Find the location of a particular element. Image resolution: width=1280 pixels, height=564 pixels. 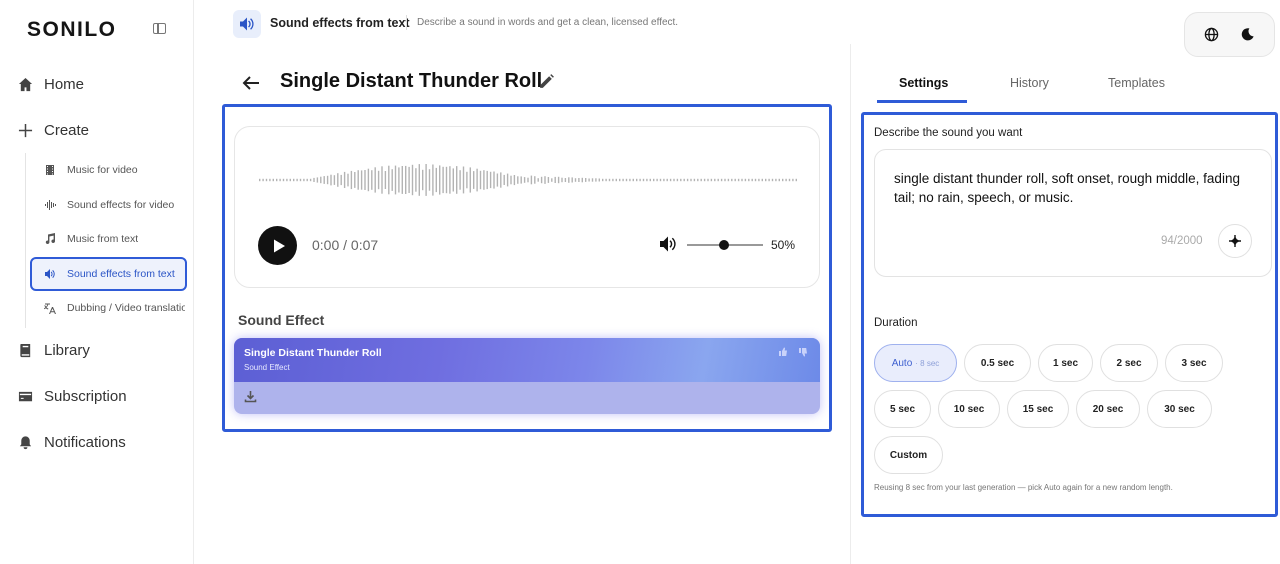

sidebar-item-sfx-from-text: Sound effects from text is located at coordinates (108, 274).